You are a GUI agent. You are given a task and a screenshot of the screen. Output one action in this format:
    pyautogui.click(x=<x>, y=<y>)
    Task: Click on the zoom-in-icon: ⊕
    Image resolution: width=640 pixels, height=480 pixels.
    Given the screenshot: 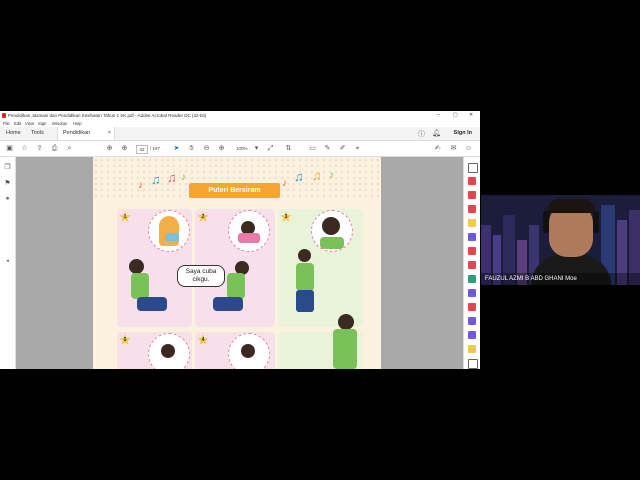 What is the action you would take?
    pyautogui.click(x=221, y=148)
    